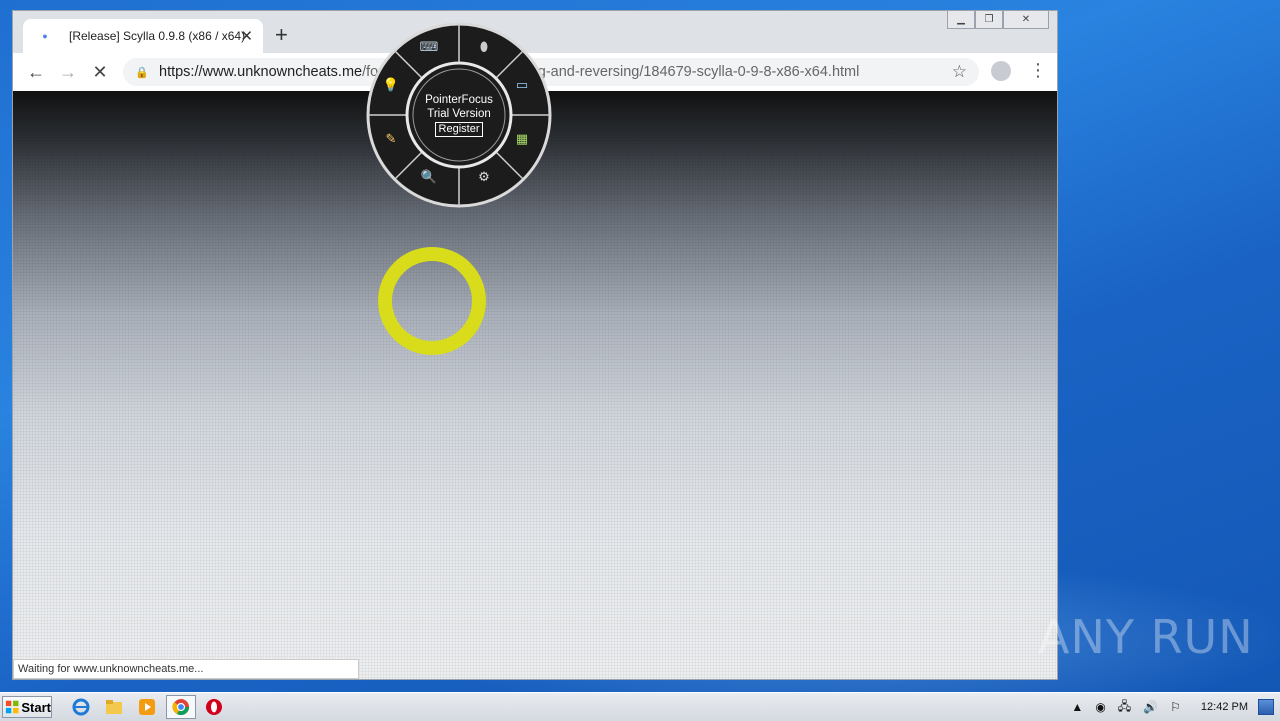 Image resolution: width=1280 pixels, height=721 pixels. What do you see at coordinates (214, 707) in the screenshot?
I see `opera-icon` at bounding box center [214, 707].